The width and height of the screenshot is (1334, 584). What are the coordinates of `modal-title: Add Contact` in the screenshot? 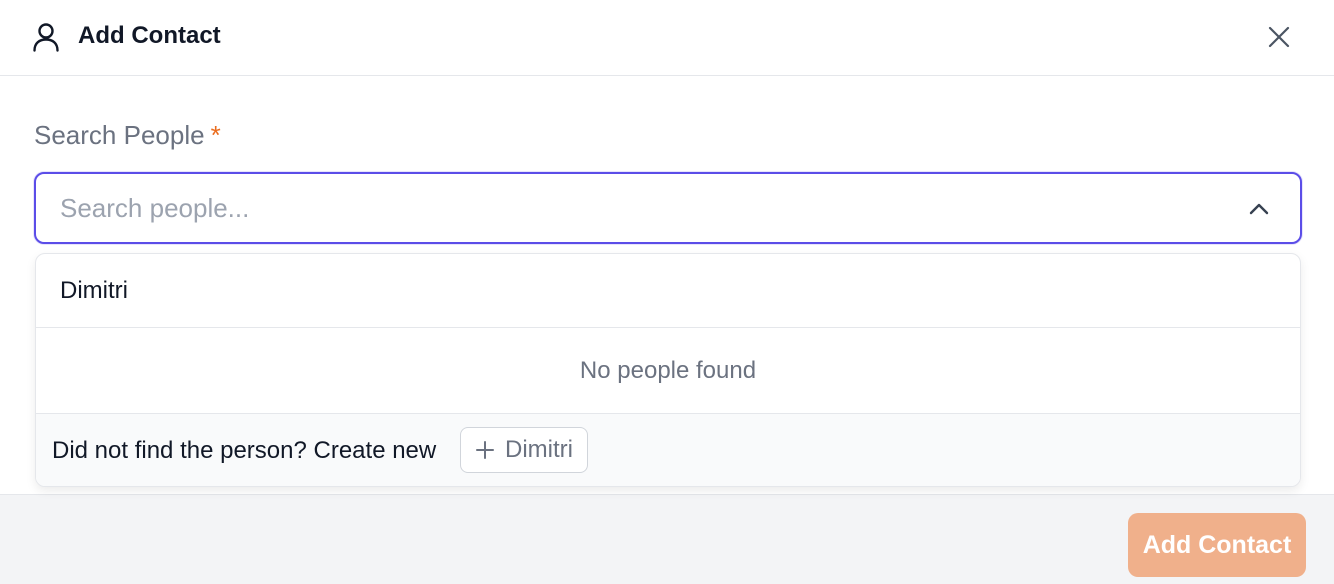 It's located at (149, 35).